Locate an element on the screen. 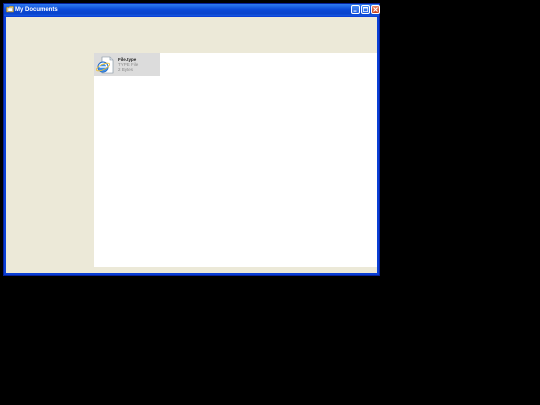 The height and width of the screenshot is (405, 540). close-button is located at coordinates (375, 9).